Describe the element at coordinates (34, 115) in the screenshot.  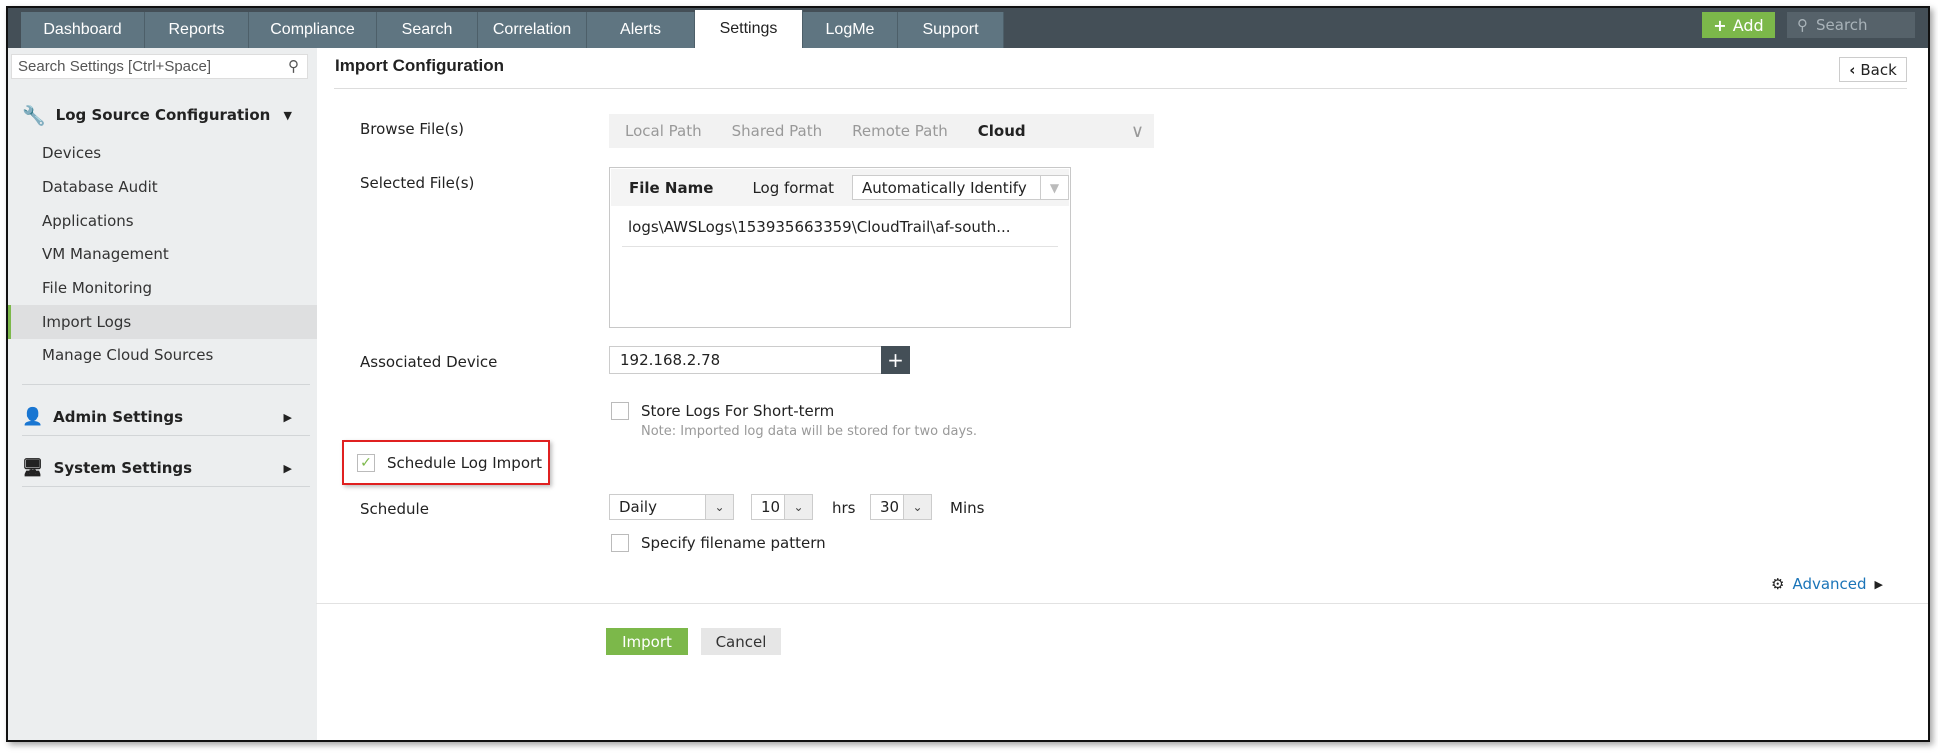
I see `tools-icon: 🔧` at that location.